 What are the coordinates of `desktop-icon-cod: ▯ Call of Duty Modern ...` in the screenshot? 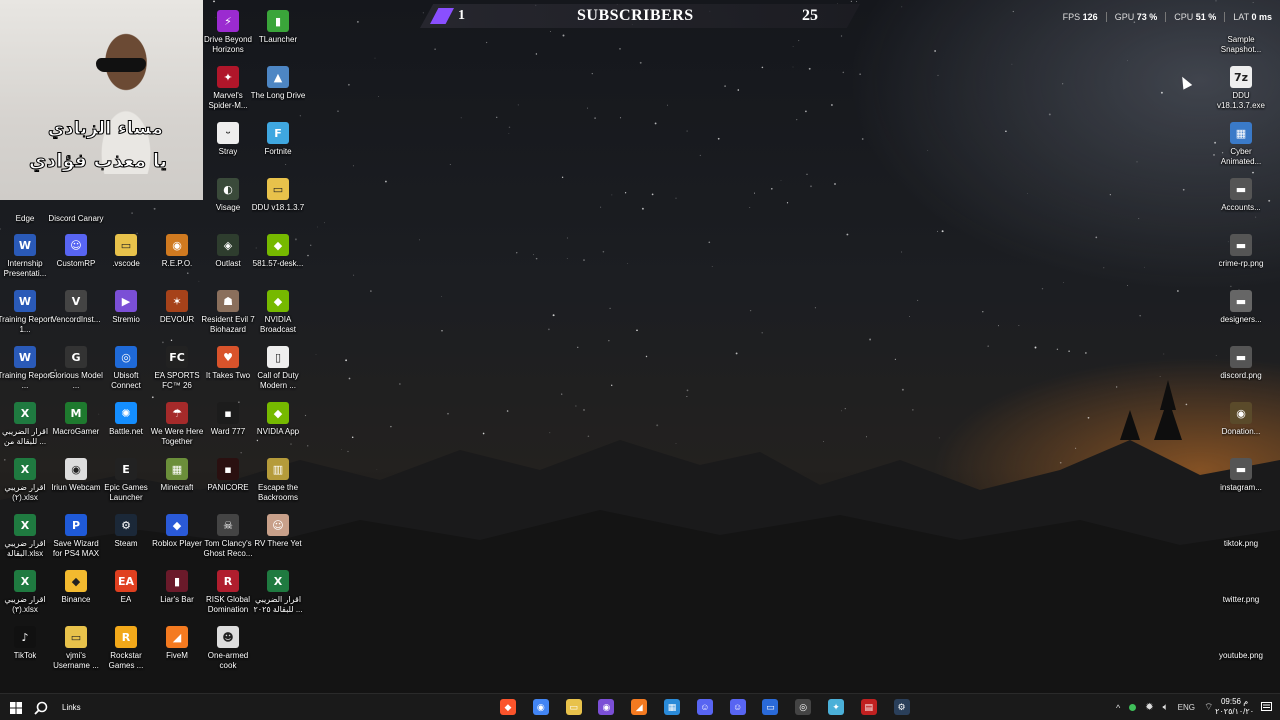 It's located at (278, 370).